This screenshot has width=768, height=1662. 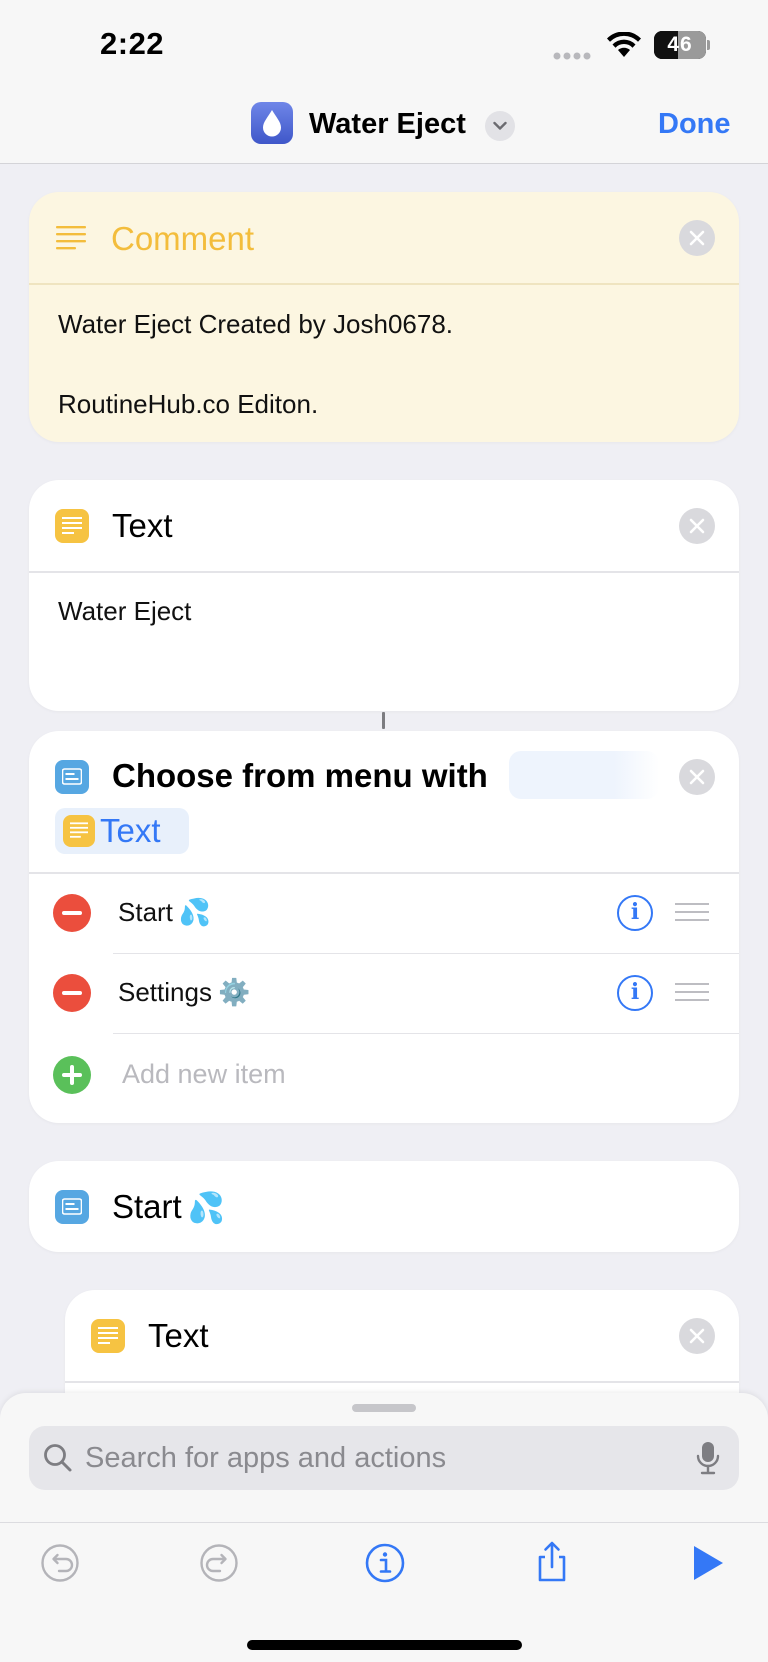 What do you see at coordinates (183, 238) in the screenshot?
I see `comment-title: Comment` at bounding box center [183, 238].